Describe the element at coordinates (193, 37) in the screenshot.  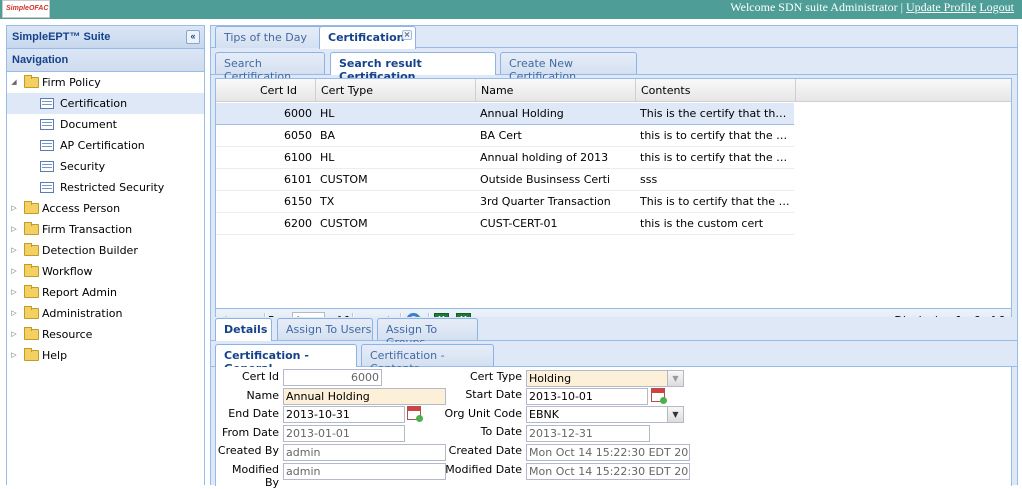
I see `collapse-panel-icon: «` at that location.